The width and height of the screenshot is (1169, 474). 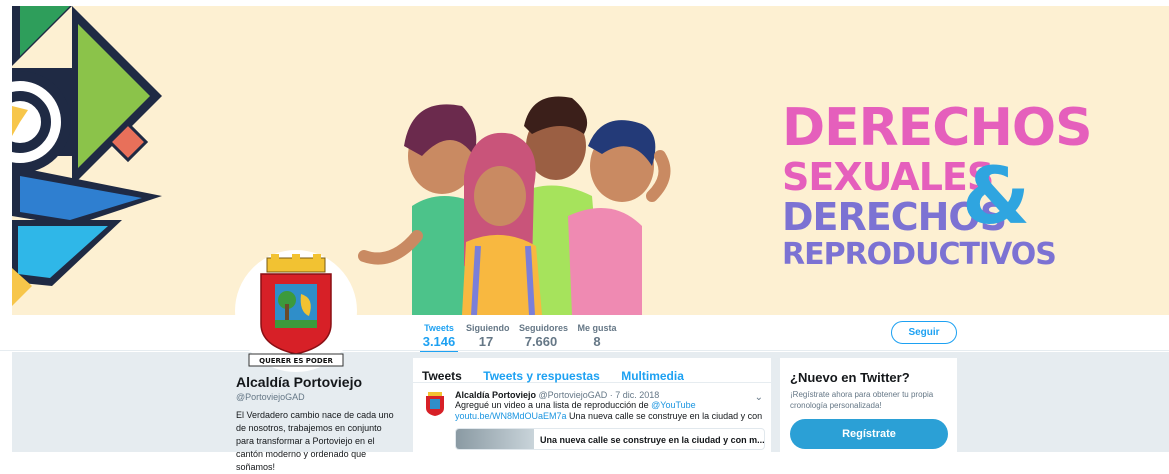 What do you see at coordinates (495, 395) in the screenshot?
I see `tweet-author: Alcaldía Portoviejo` at bounding box center [495, 395].